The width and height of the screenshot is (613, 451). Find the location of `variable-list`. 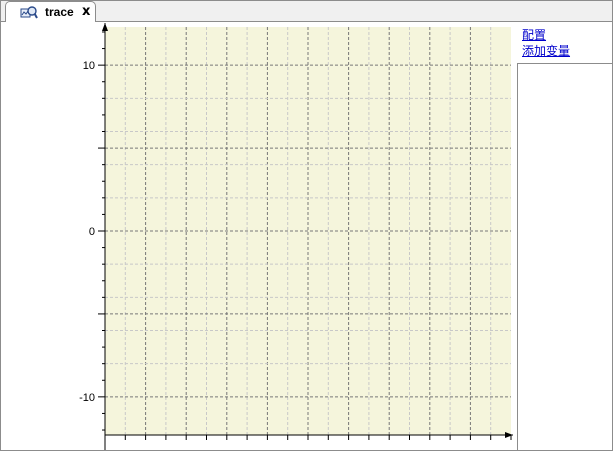

variable-list is located at coordinates (565, 257).